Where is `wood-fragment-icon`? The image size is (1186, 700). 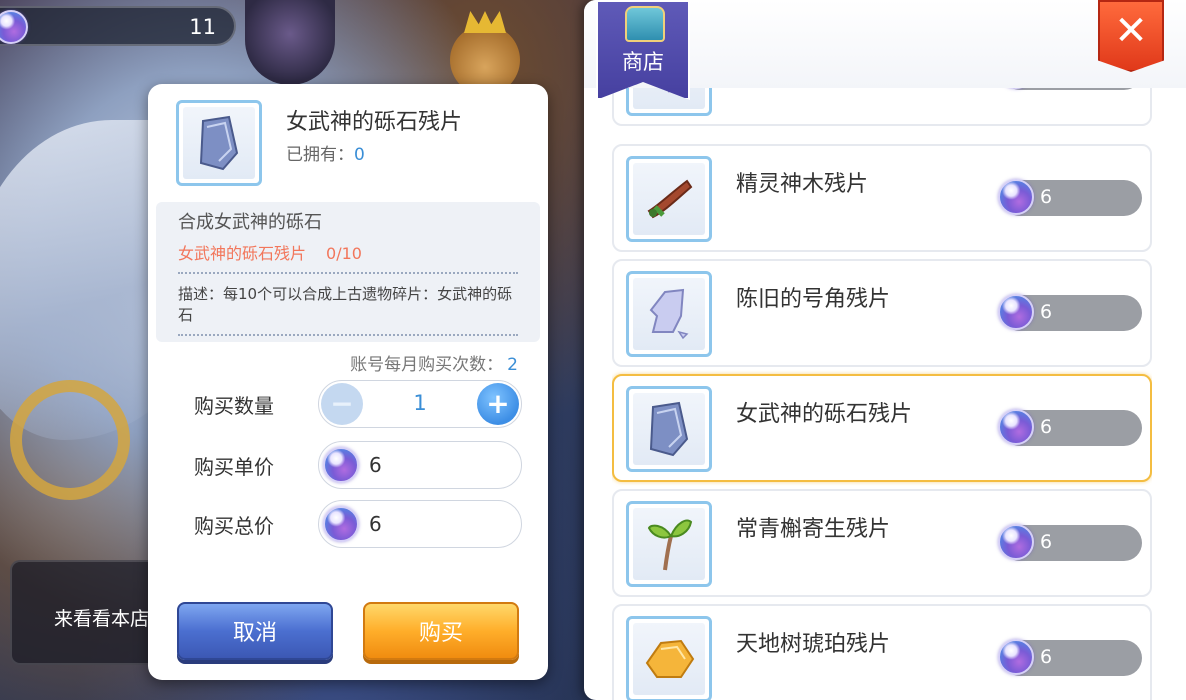 wood-fragment-icon is located at coordinates (670, 199).